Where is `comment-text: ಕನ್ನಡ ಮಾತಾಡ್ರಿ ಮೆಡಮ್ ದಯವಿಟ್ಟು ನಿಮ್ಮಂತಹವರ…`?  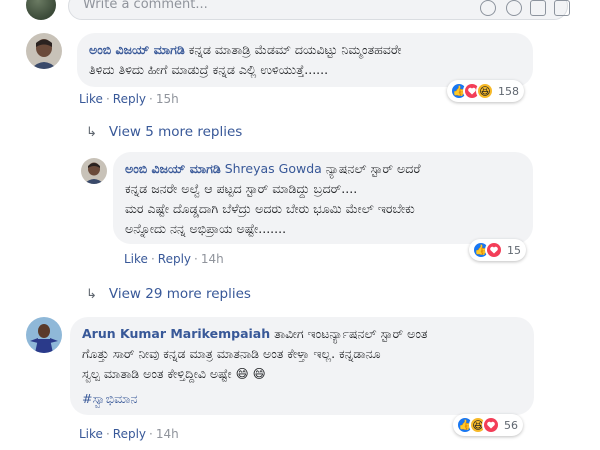 comment-text: ಕನ್ನಡ ಮಾತಾಡ್ರಿ ಮೆಡಮ್ ದಯವಿಟ್ಟು ನಿಮ್ಮಂತಹವರ… is located at coordinates (295, 49).